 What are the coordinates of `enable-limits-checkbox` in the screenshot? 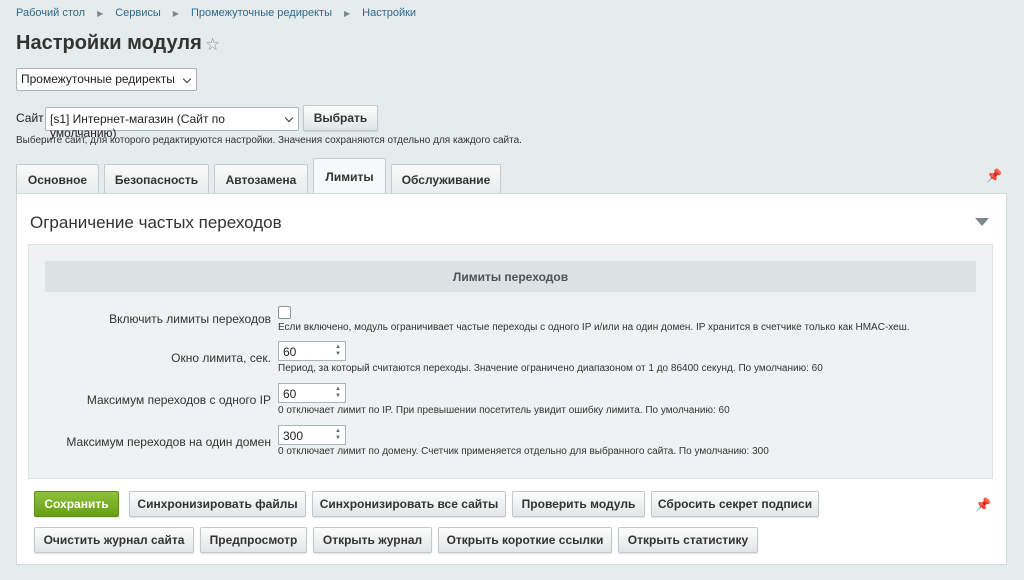 It's located at (284, 312).